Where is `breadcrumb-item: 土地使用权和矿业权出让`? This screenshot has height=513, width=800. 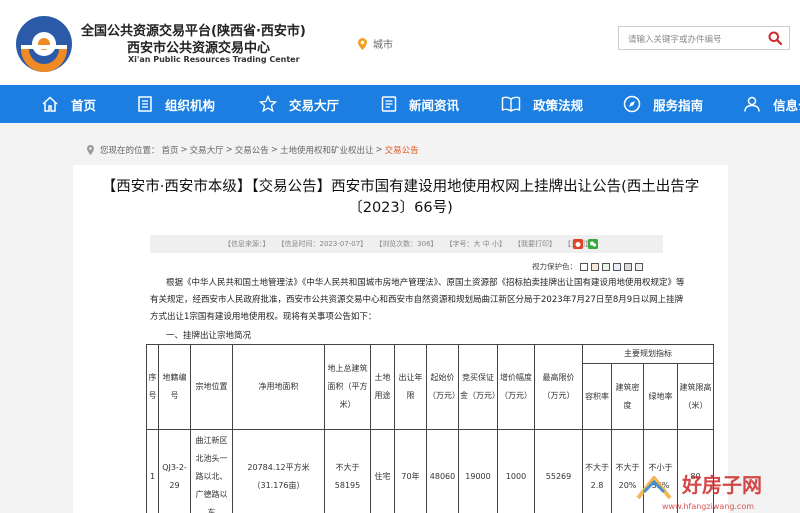 breadcrumb-item: 土地使用权和矿业权出让 is located at coordinates (327, 150).